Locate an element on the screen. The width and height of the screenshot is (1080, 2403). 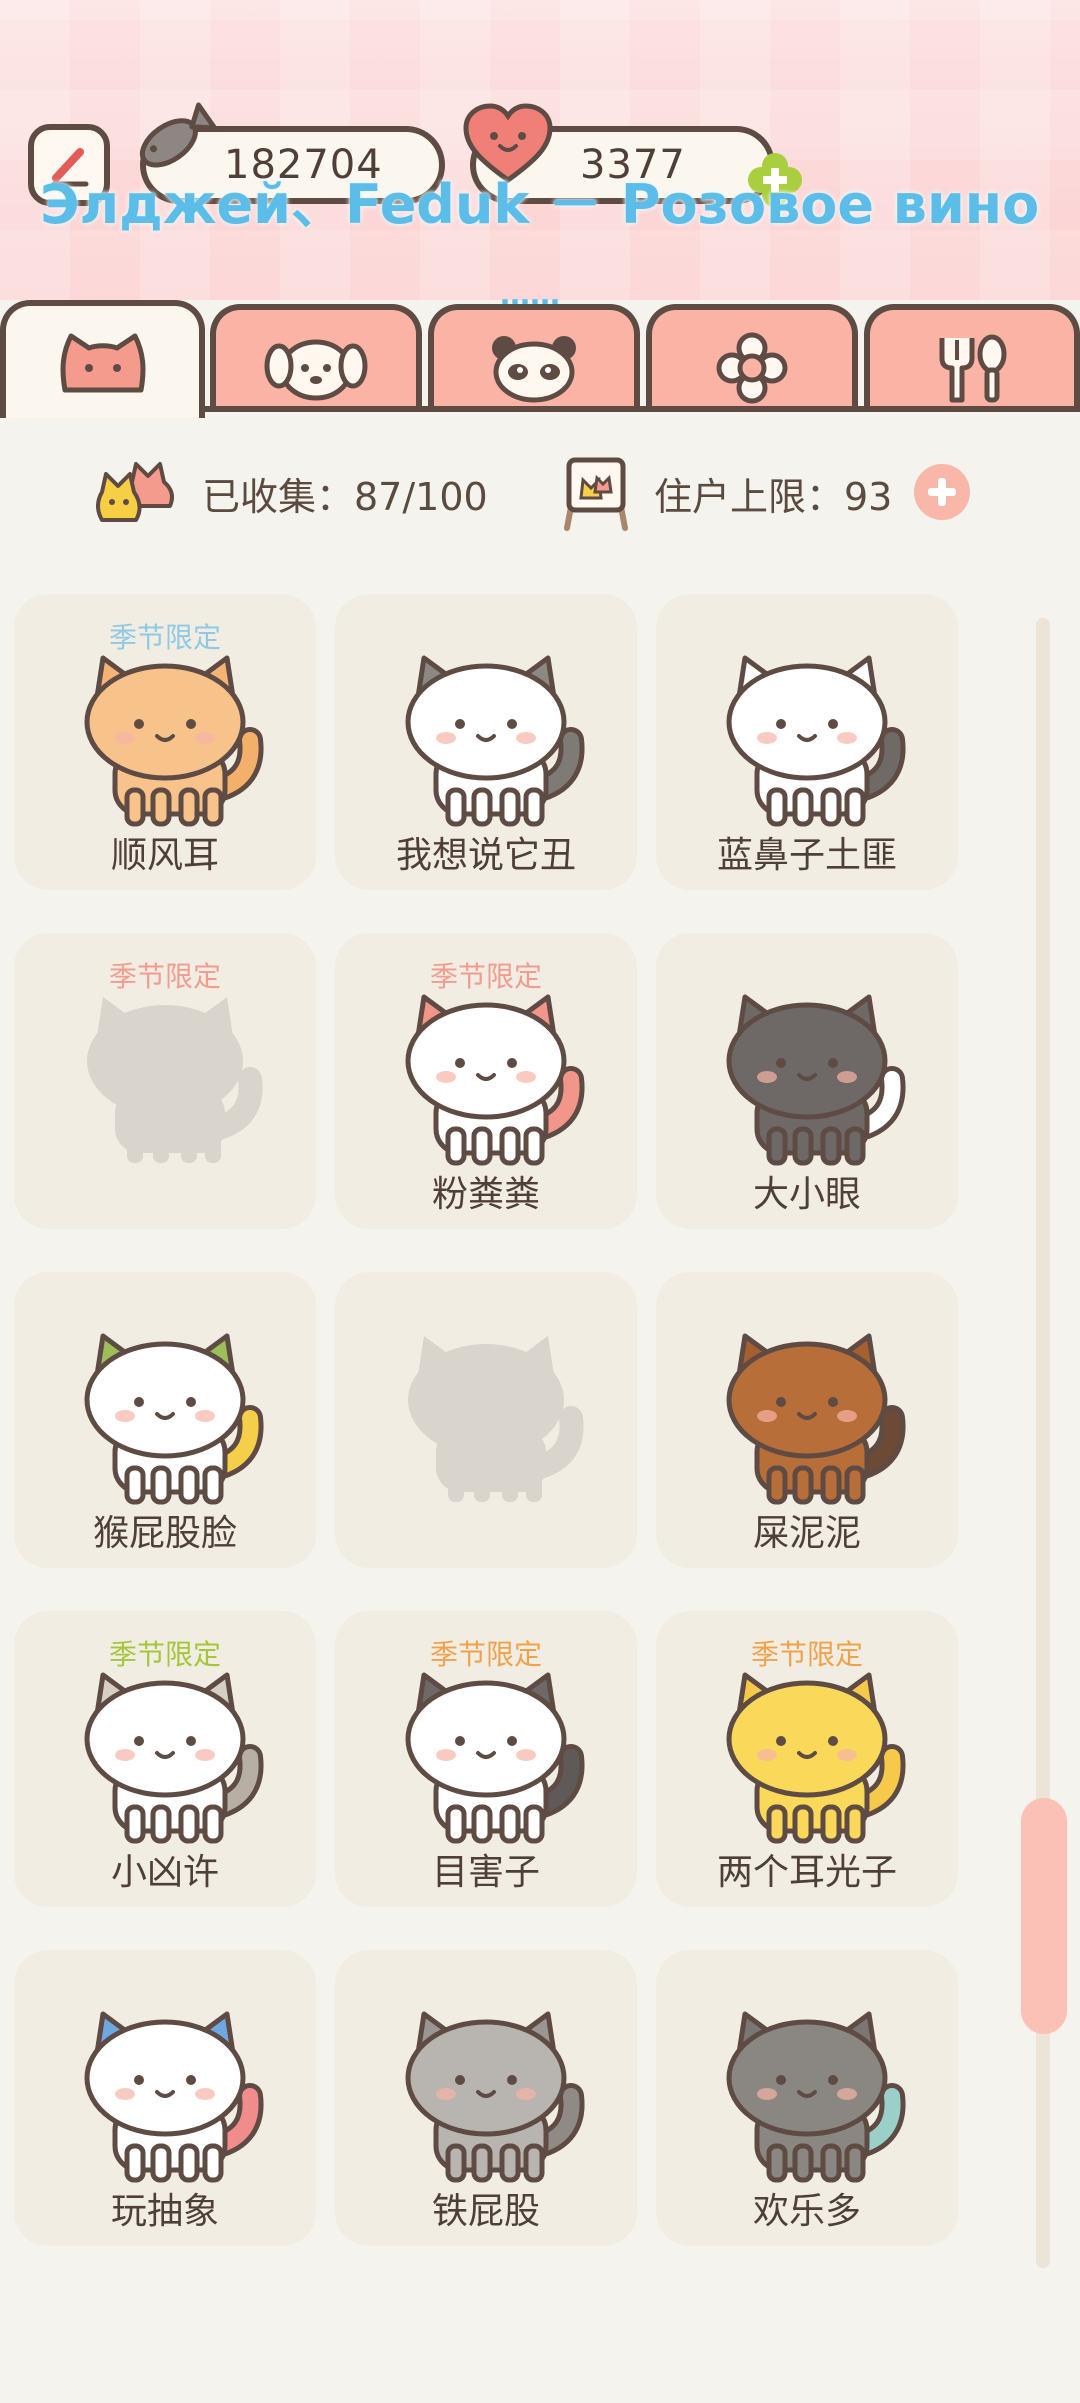
tab-plants is located at coordinates (752, 358).